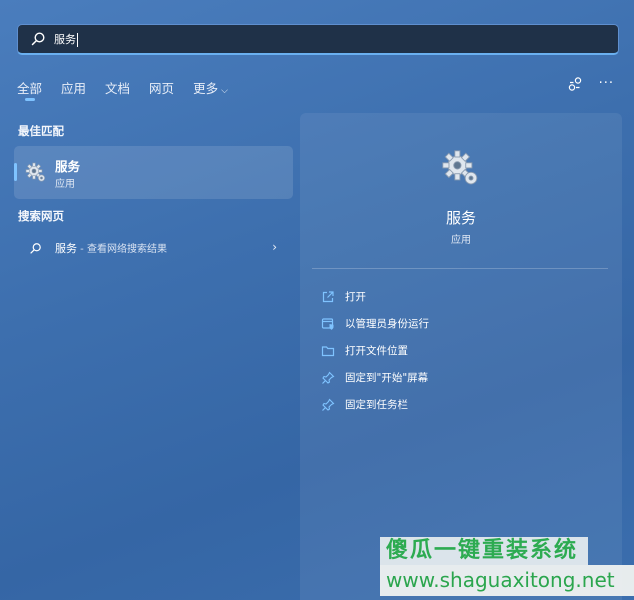 The width and height of the screenshot is (634, 600). I want to click on run-as-admin-icon, so click(327, 323).